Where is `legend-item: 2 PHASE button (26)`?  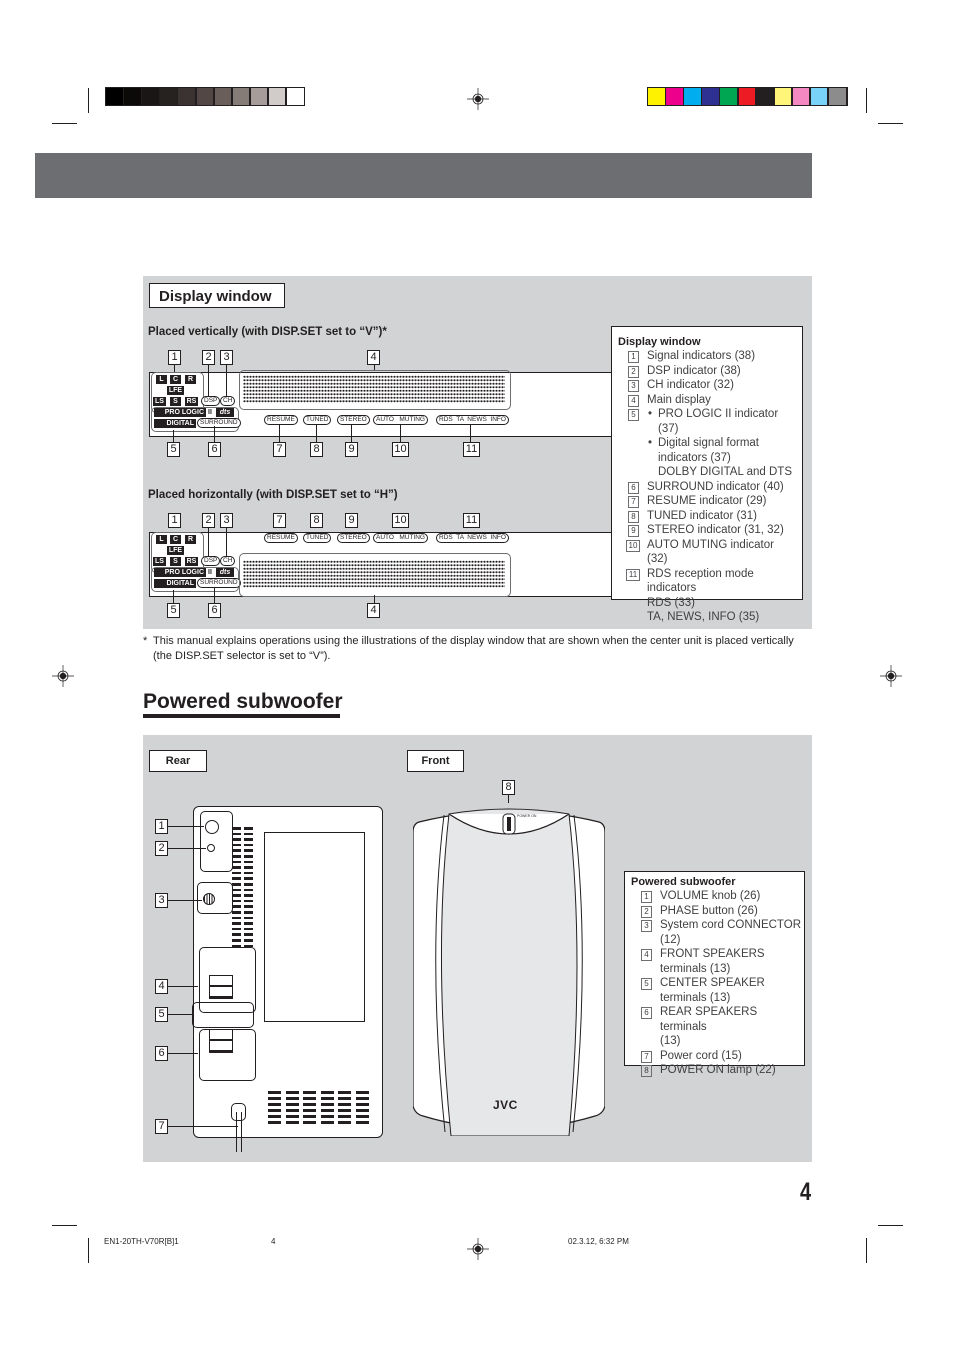 legend-item: 2 PHASE button (26) is located at coordinates (717, 911).